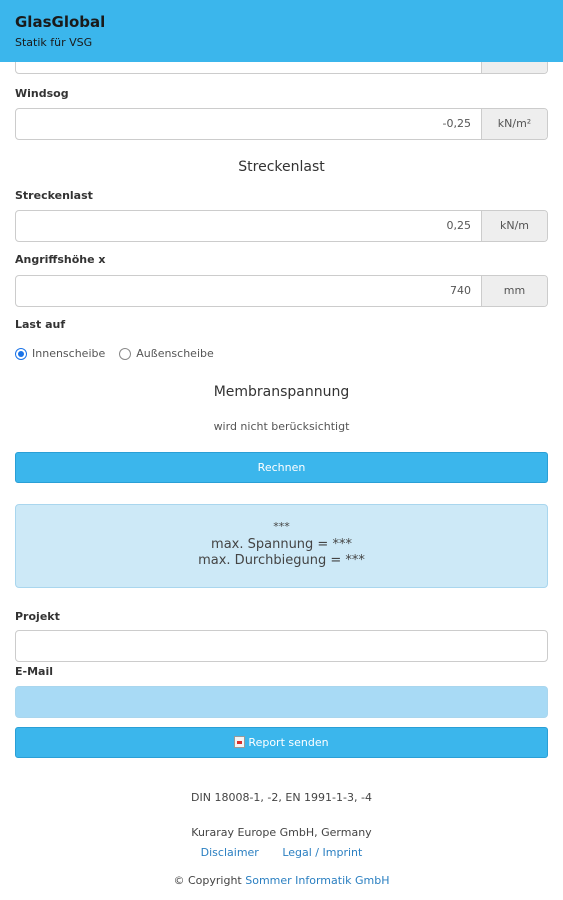 Image resolution: width=563 pixels, height=900 pixels. I want to click on projekt-label: Projekt, so click(37, 616).